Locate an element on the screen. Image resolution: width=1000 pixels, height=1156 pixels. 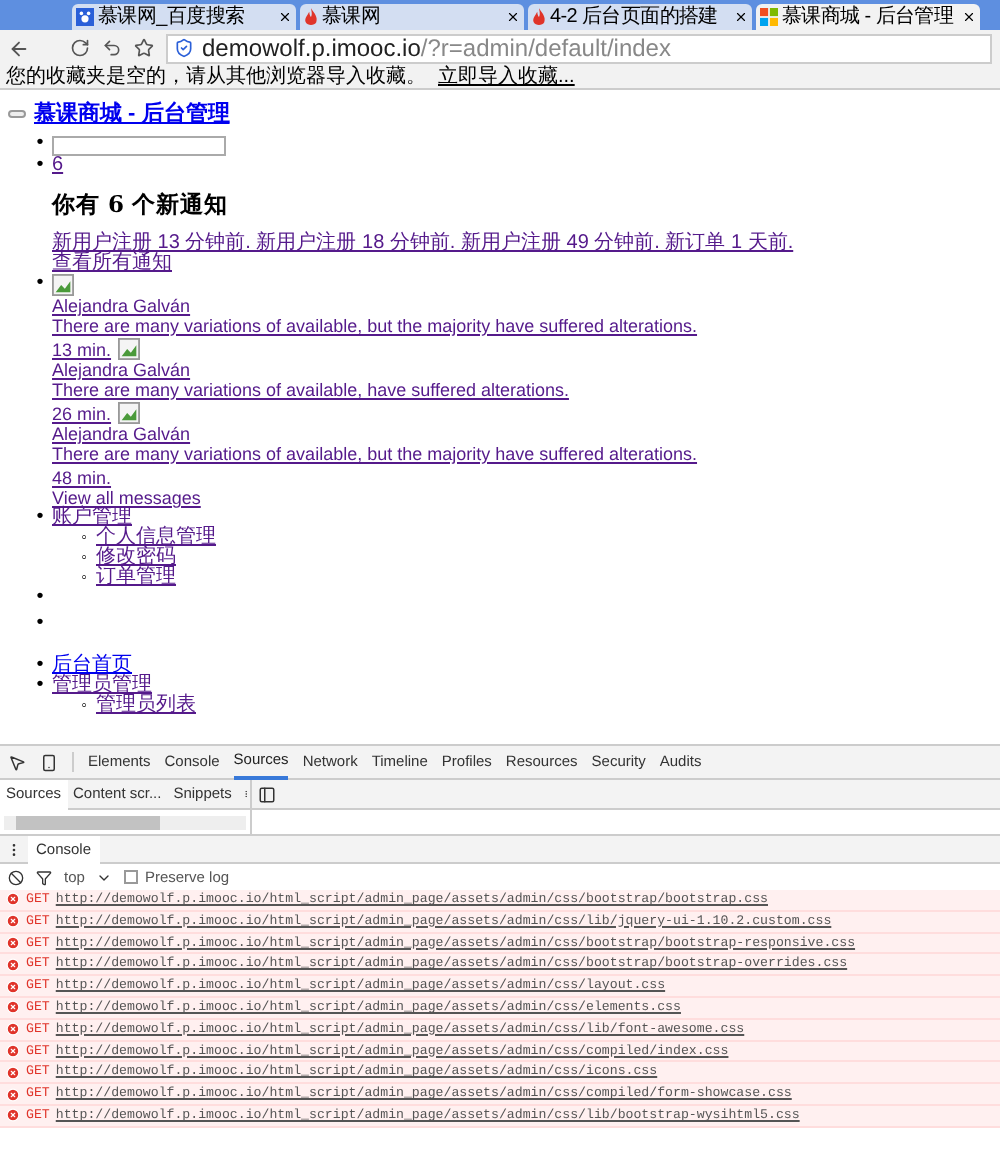
message-text-link: There are many variations of available, have suffered alterations. is located at coordinates (375, 390).